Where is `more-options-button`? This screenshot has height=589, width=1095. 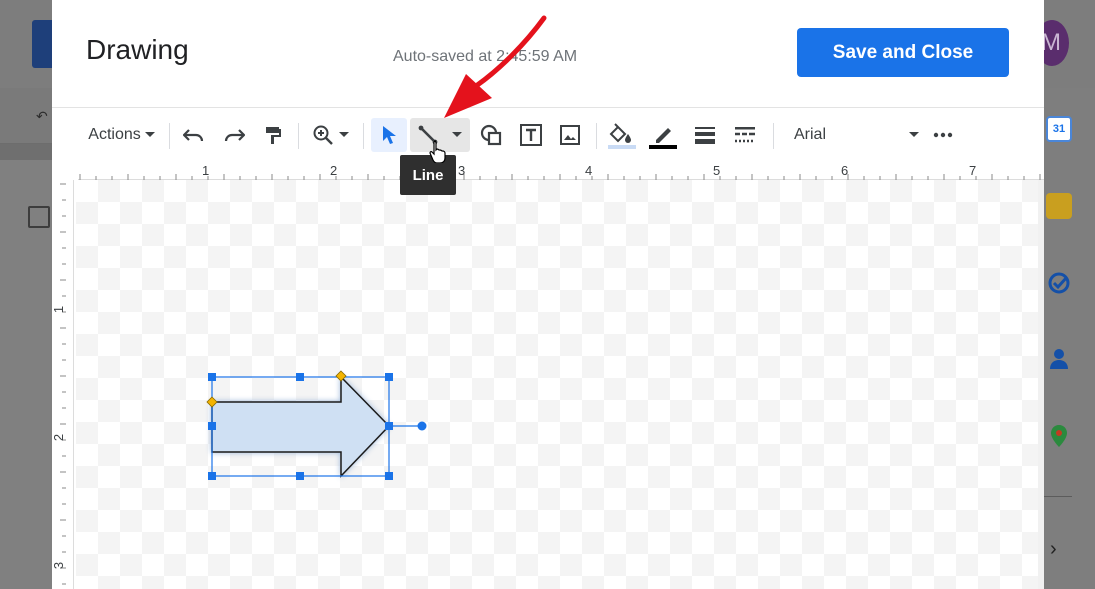 more-options-button is located at coordinates (943, 135).